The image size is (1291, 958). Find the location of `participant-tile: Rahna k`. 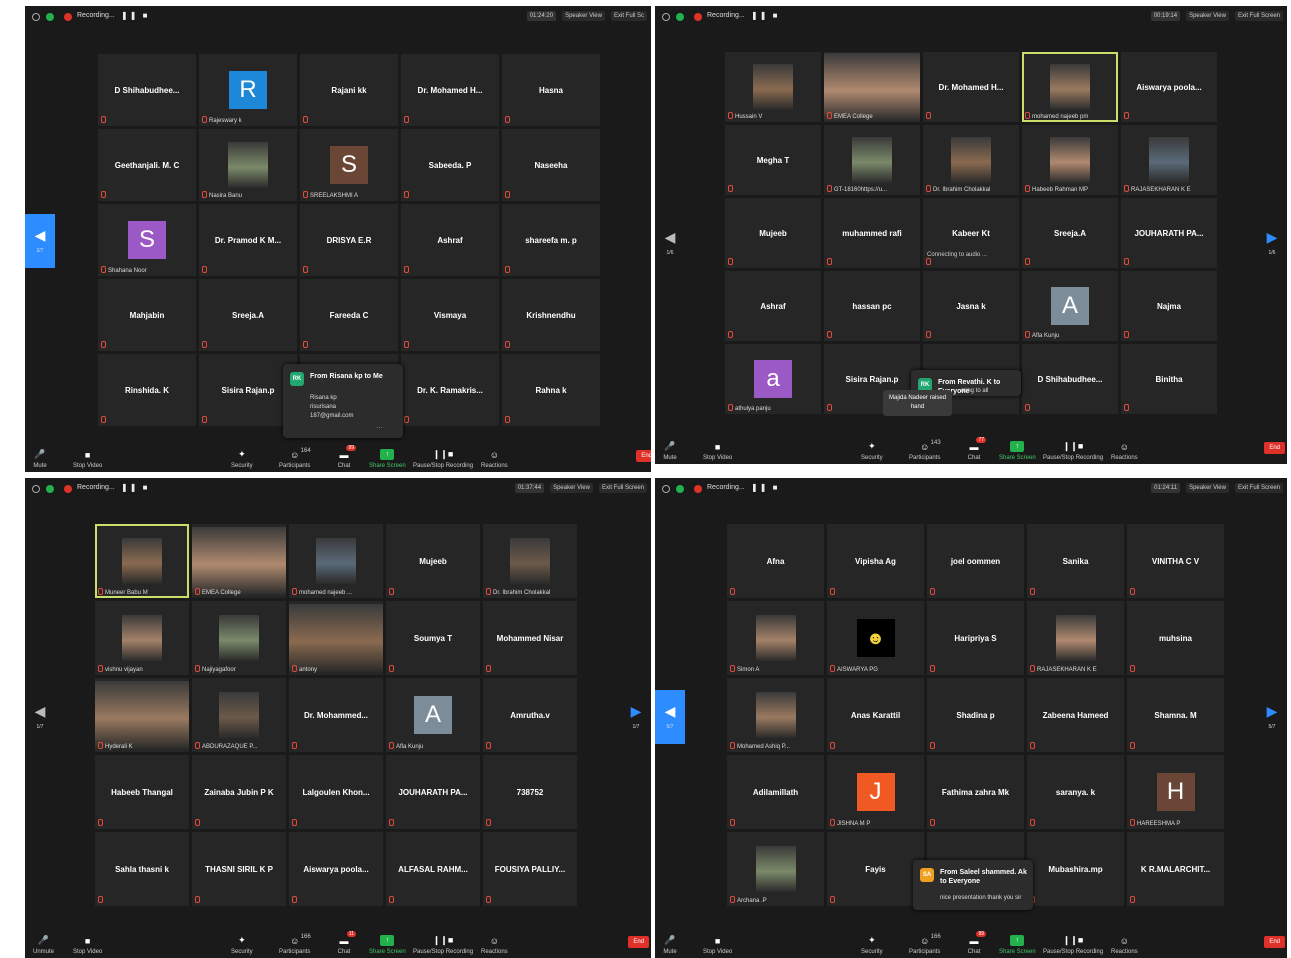

participant-tile: Rahna k is located at coordinates (551, 390).